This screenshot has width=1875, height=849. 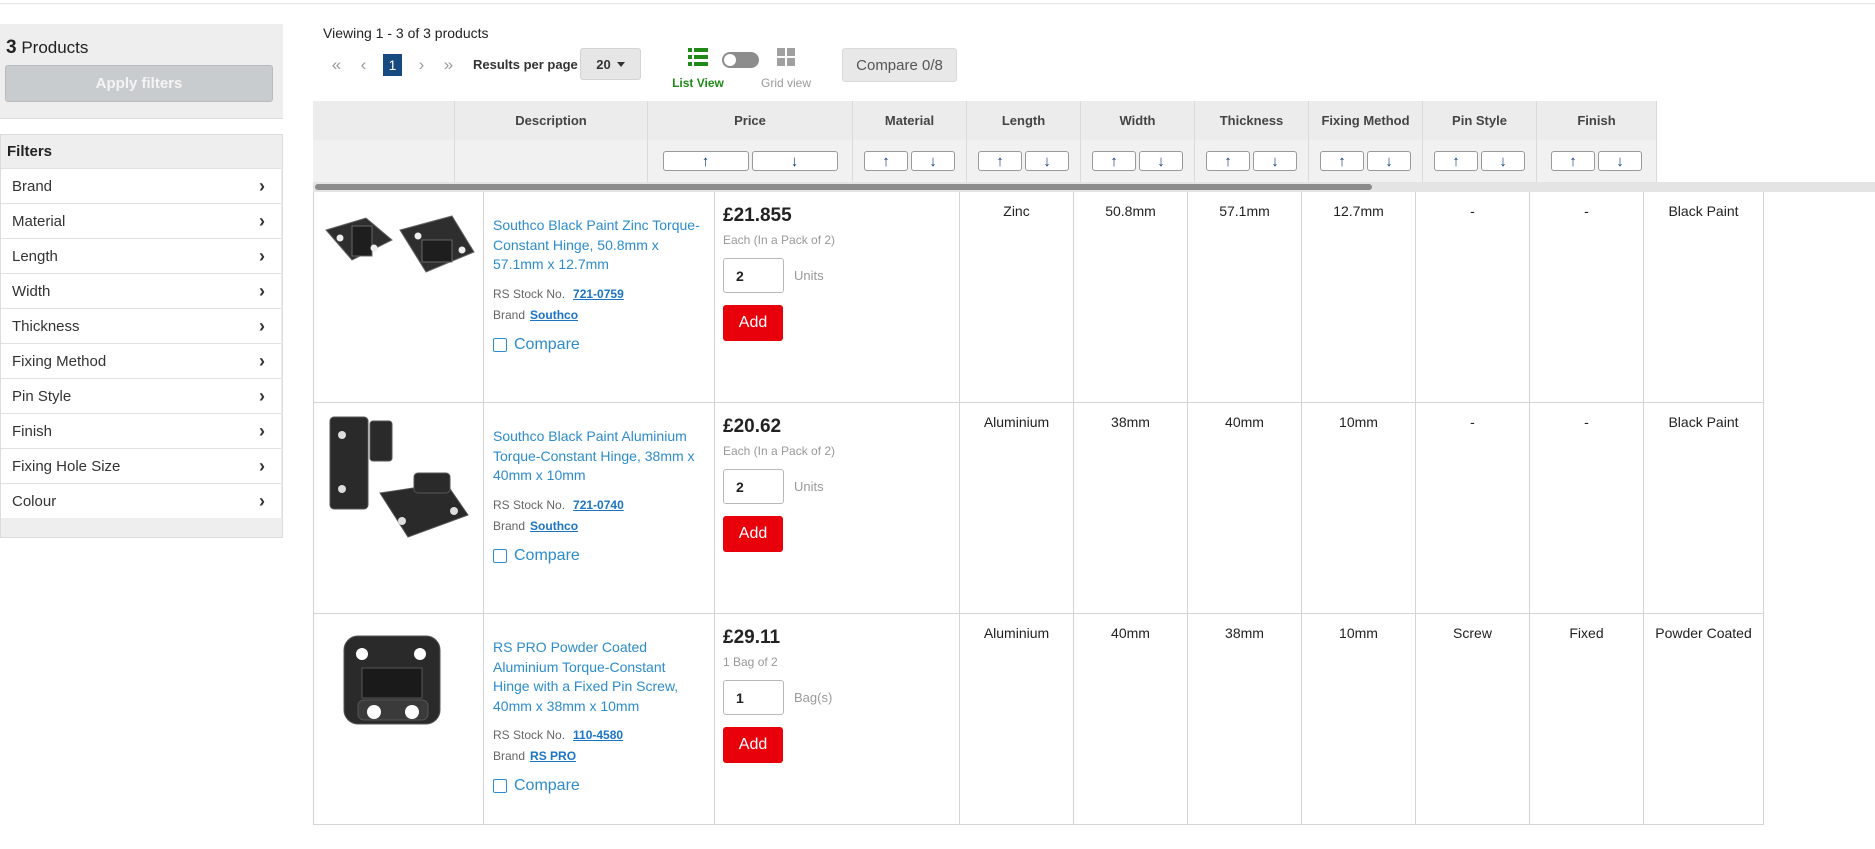 I want to click on filter-pin-style: Pin Style ›, so click(x=141, y=395).